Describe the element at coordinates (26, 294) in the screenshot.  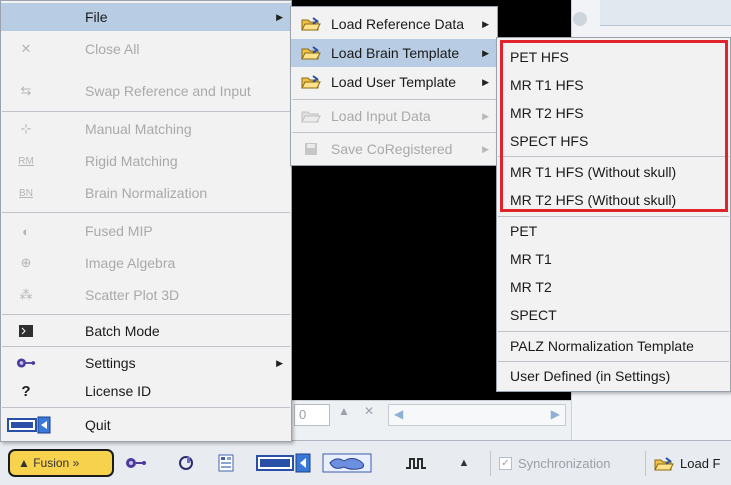
I see `scatter-plot-icon: ⁂` at that location.